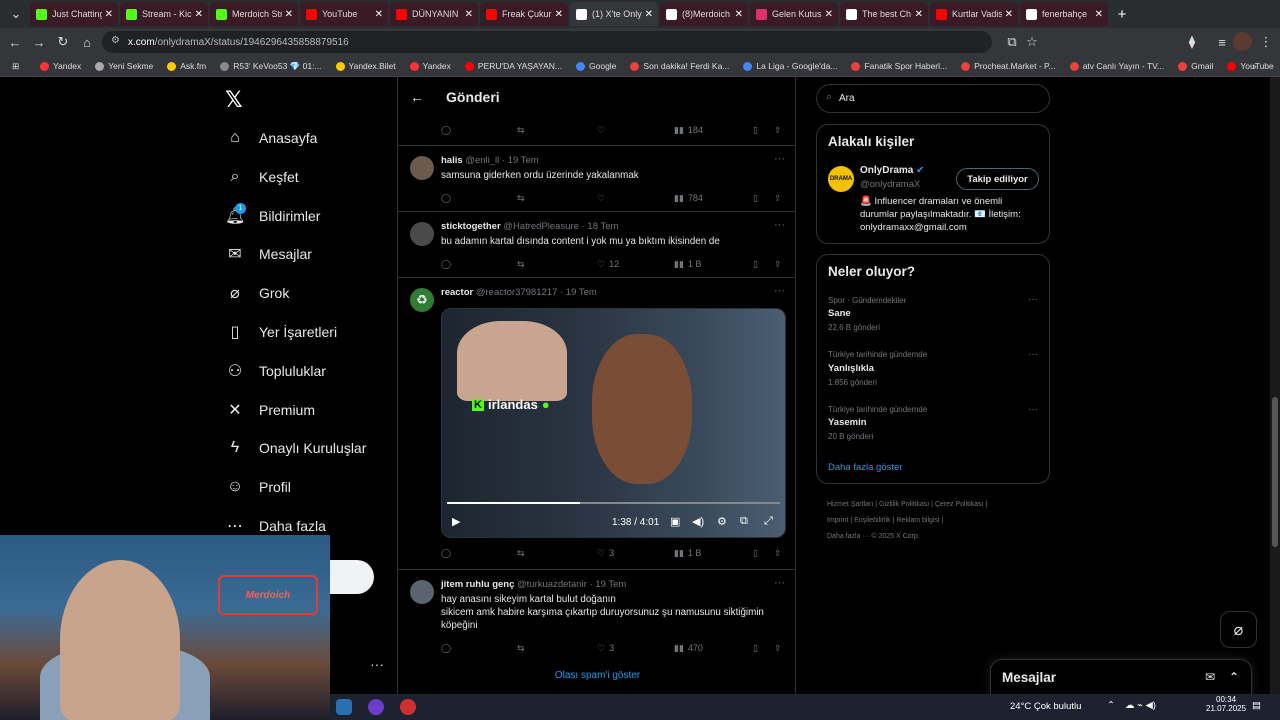 This screenshot has width=1280, height=720. Describe the element at coordinates (257, 293) in the screenshot. I see `nav-item-grok: ⌀ Grok` at that location.